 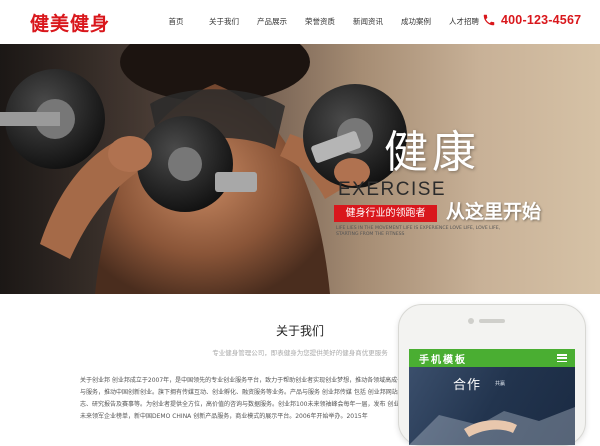 I want to click on nav-item-honors: 荣誉资质, so click(x=320, y=22).